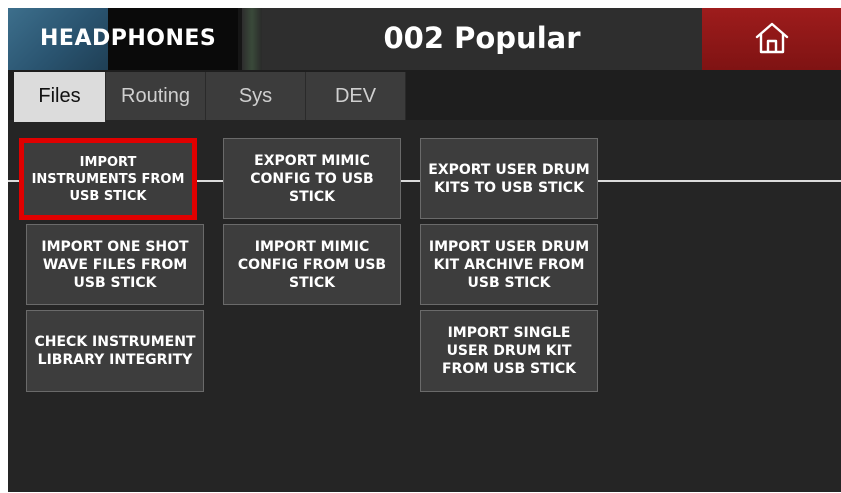  I want to click on export-mimic-button: EXPORT MIMIC CONFIG TO USB STICK, so click(312, 178).